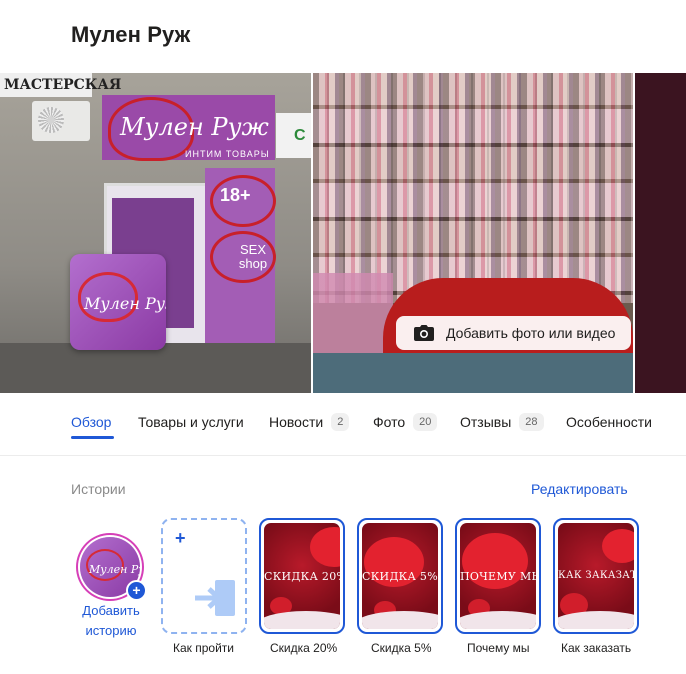  What do you see at coordinates (155, 368) in the screenshot?
I see `ground` at bounding box center [155, 368].